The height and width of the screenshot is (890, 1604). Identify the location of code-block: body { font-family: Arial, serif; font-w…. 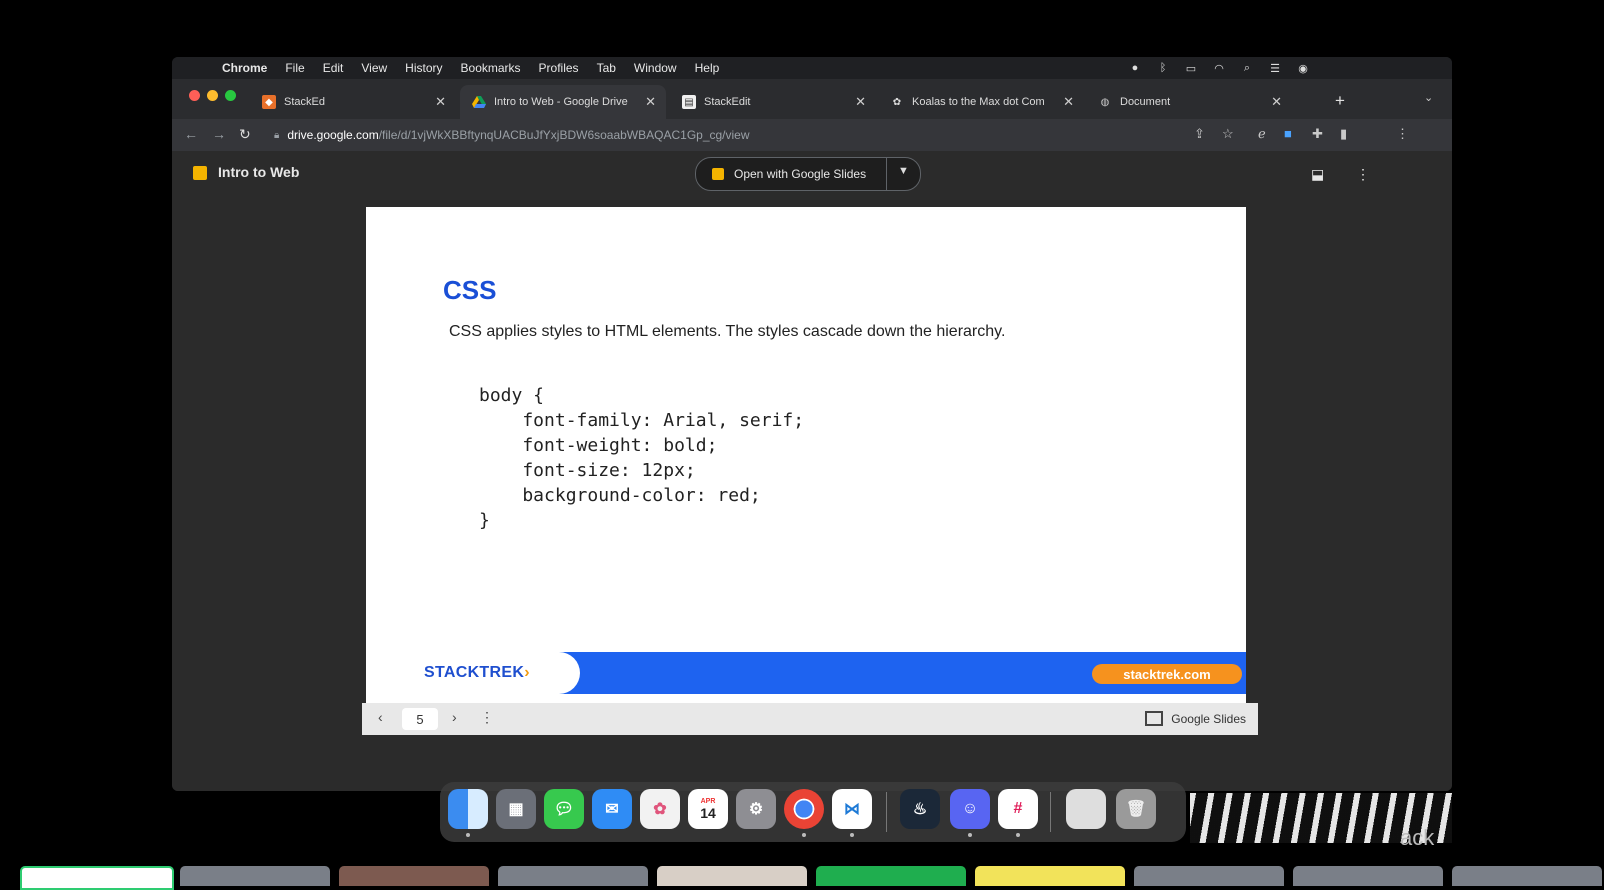
(641, 458).